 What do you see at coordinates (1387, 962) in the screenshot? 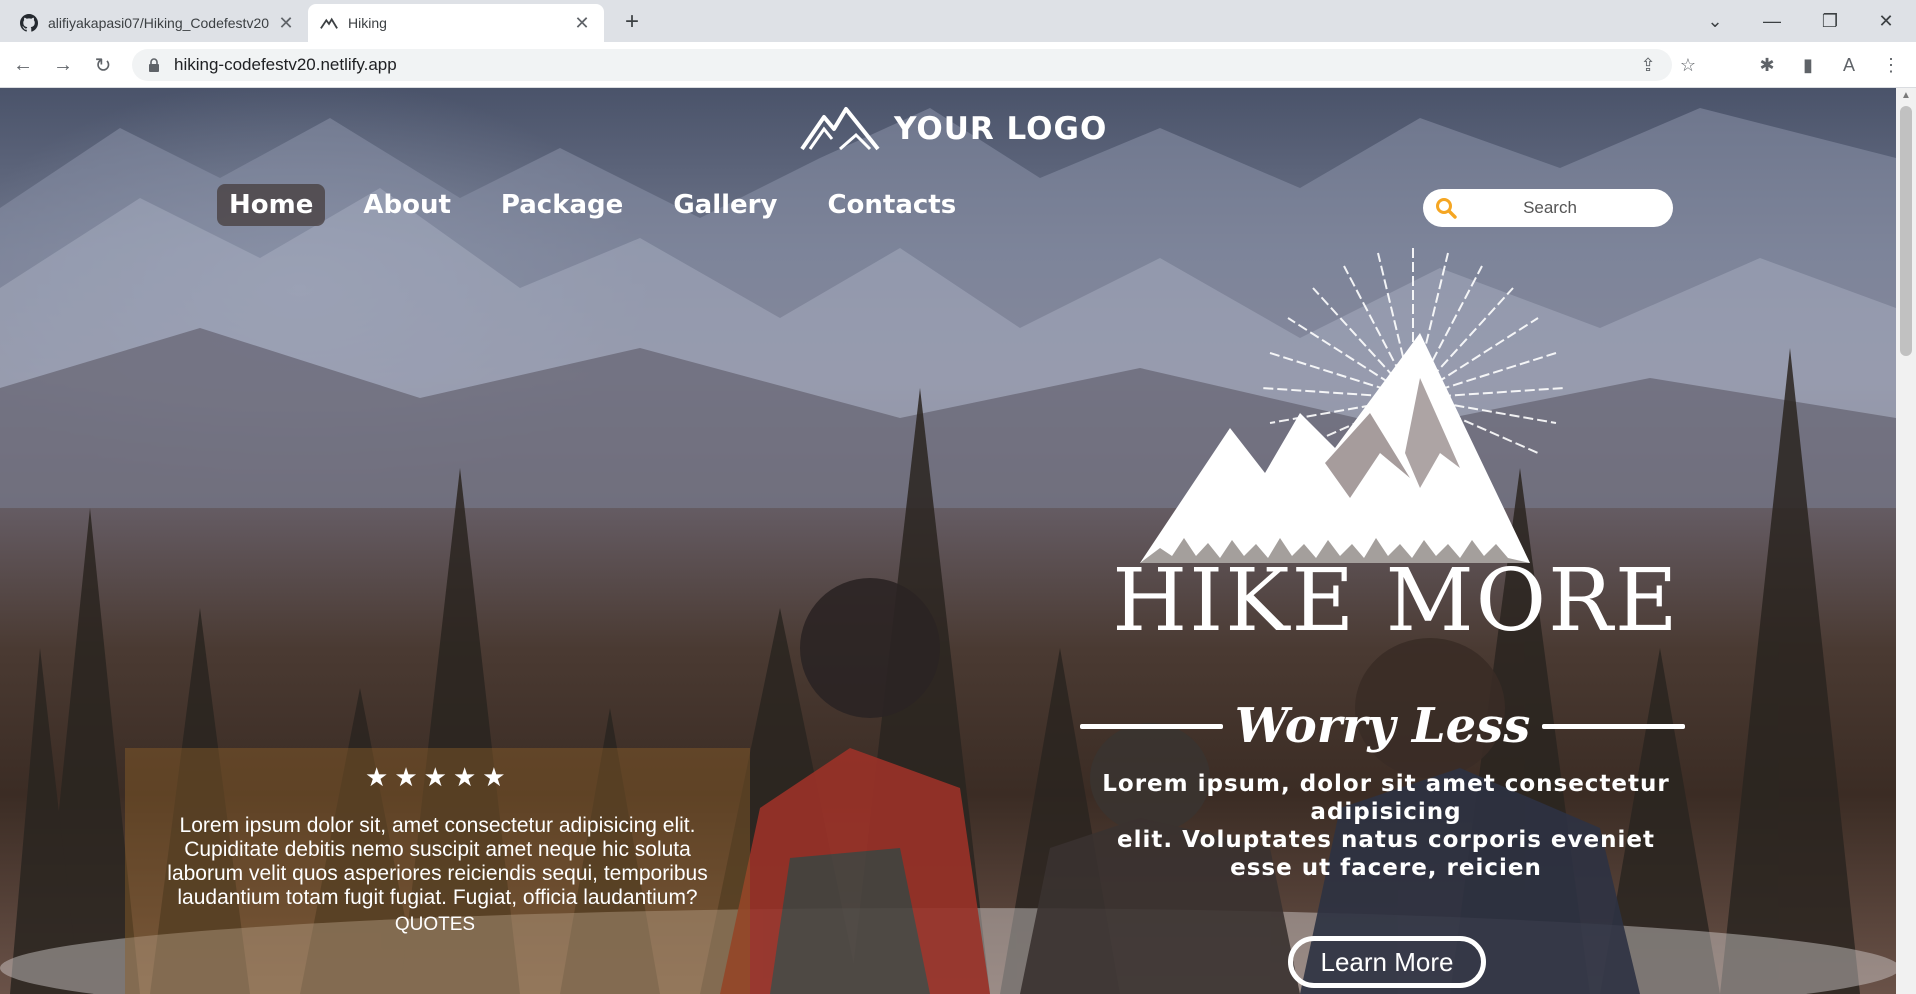
I see `learn-more-button: Learn More` at bounding box center [1387, 962].